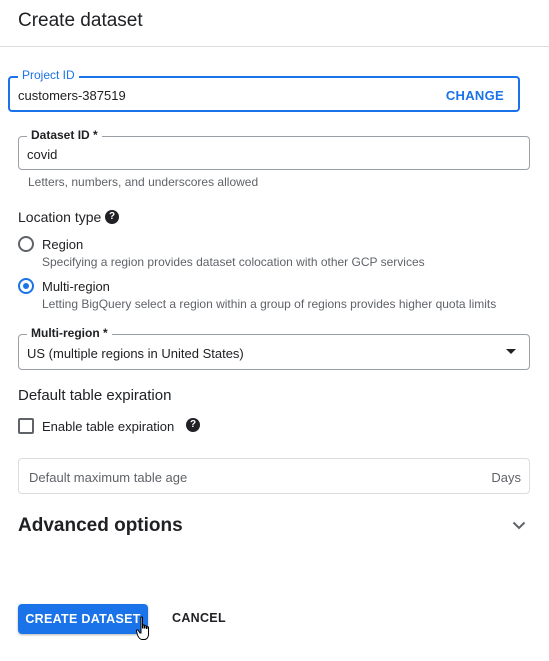 This screenshot has height=661, width=549. What do you see at coordinates (26, 244) in the screenshot?
I see `region-radio` at bounding box center [26, 244].